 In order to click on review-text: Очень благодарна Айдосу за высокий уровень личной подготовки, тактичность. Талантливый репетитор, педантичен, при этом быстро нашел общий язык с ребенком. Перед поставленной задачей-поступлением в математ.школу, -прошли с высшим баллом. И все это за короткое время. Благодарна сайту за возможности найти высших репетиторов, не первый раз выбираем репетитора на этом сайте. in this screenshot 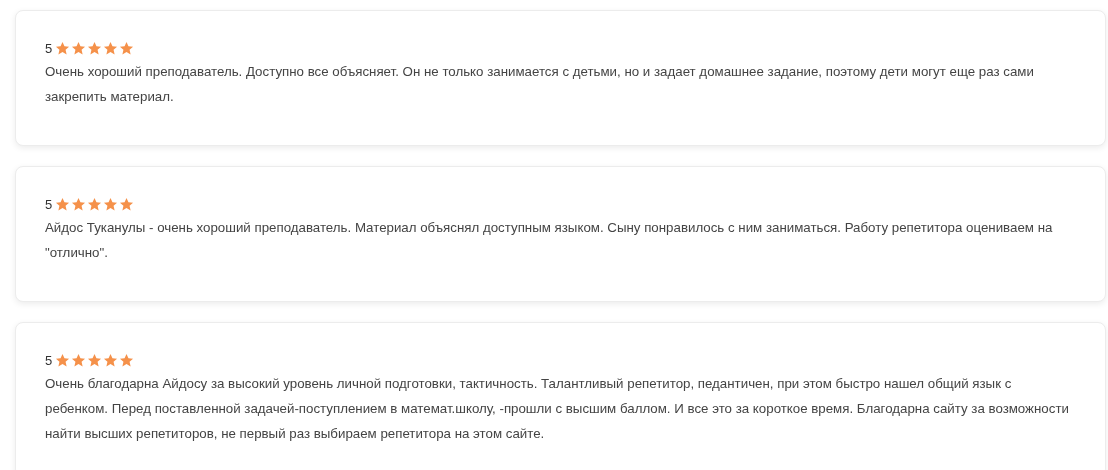, I will do `click(557, 409)`.